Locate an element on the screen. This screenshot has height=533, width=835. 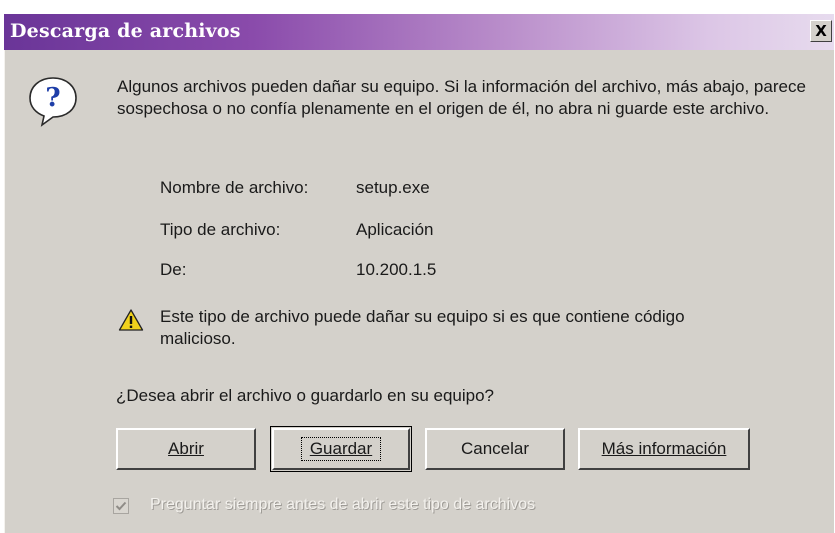
more-info-button-label: Más información is located at coordinates (664, 448).